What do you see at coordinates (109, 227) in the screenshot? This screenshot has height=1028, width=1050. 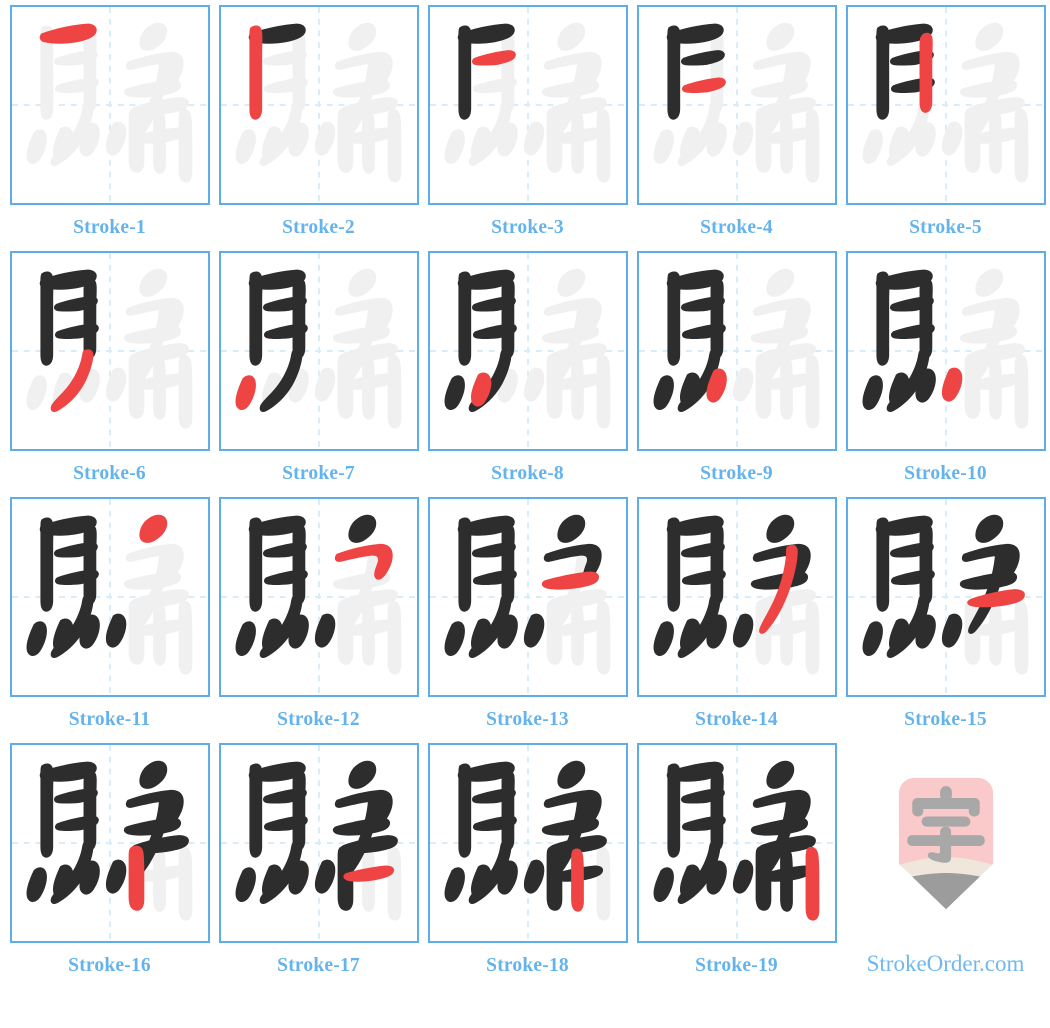 I see `stroke-label: Stroke-1` at bounding box center [109, 227].